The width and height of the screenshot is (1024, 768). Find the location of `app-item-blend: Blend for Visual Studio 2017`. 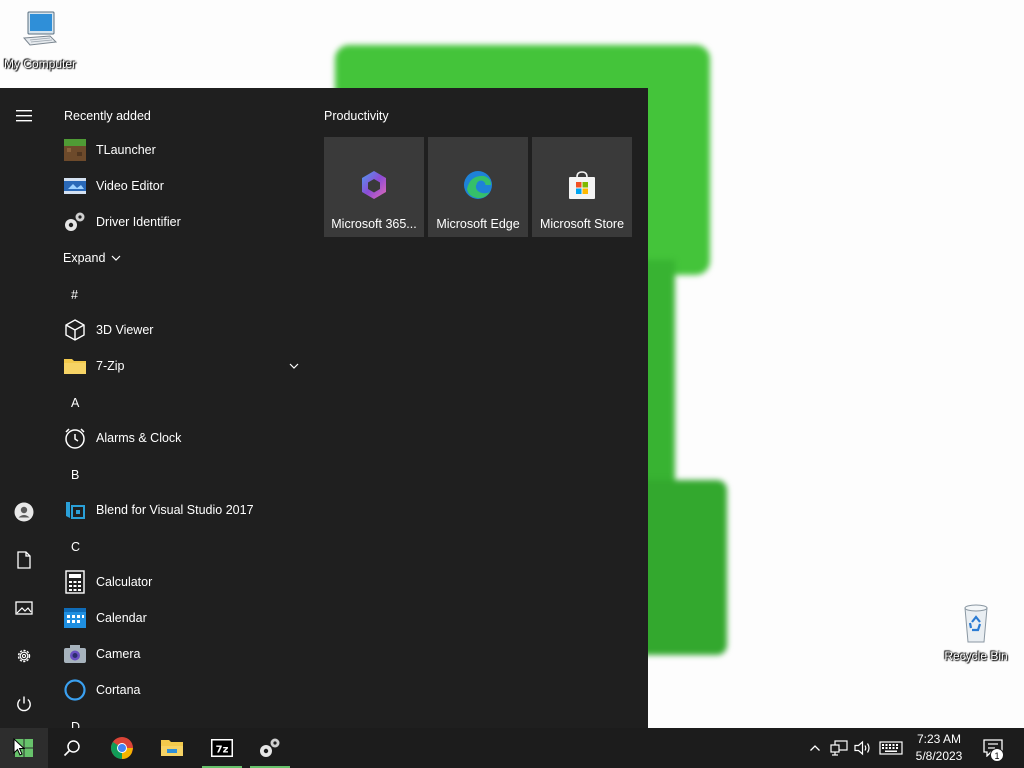

app-item-blend: Blend for Visual Studio 2017 is located at coordinates (179, 510).